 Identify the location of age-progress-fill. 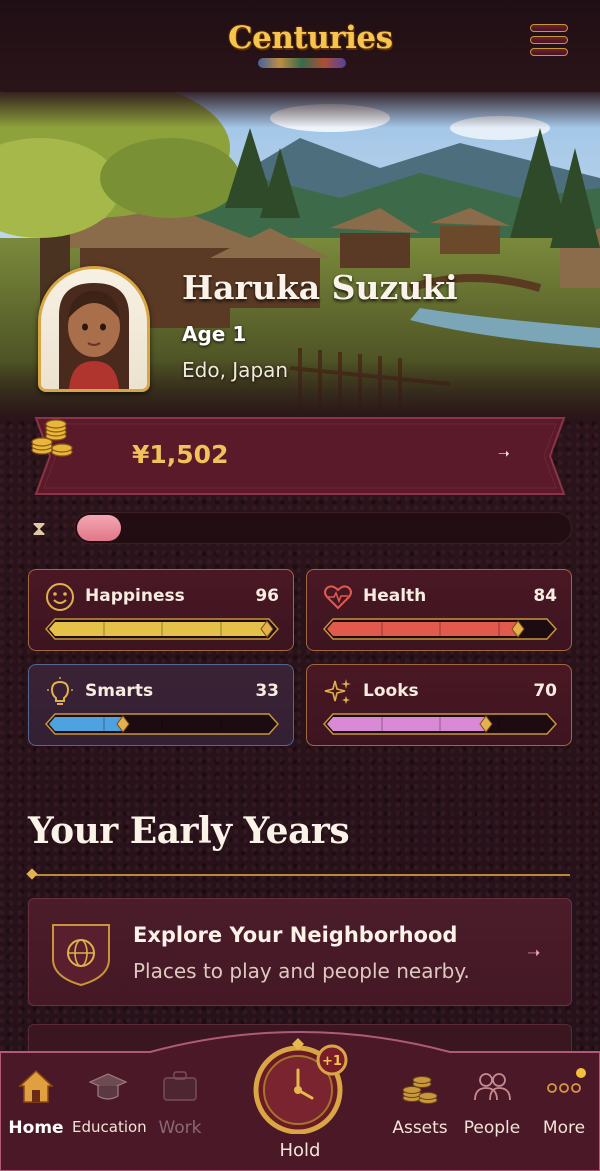
(99, 528).